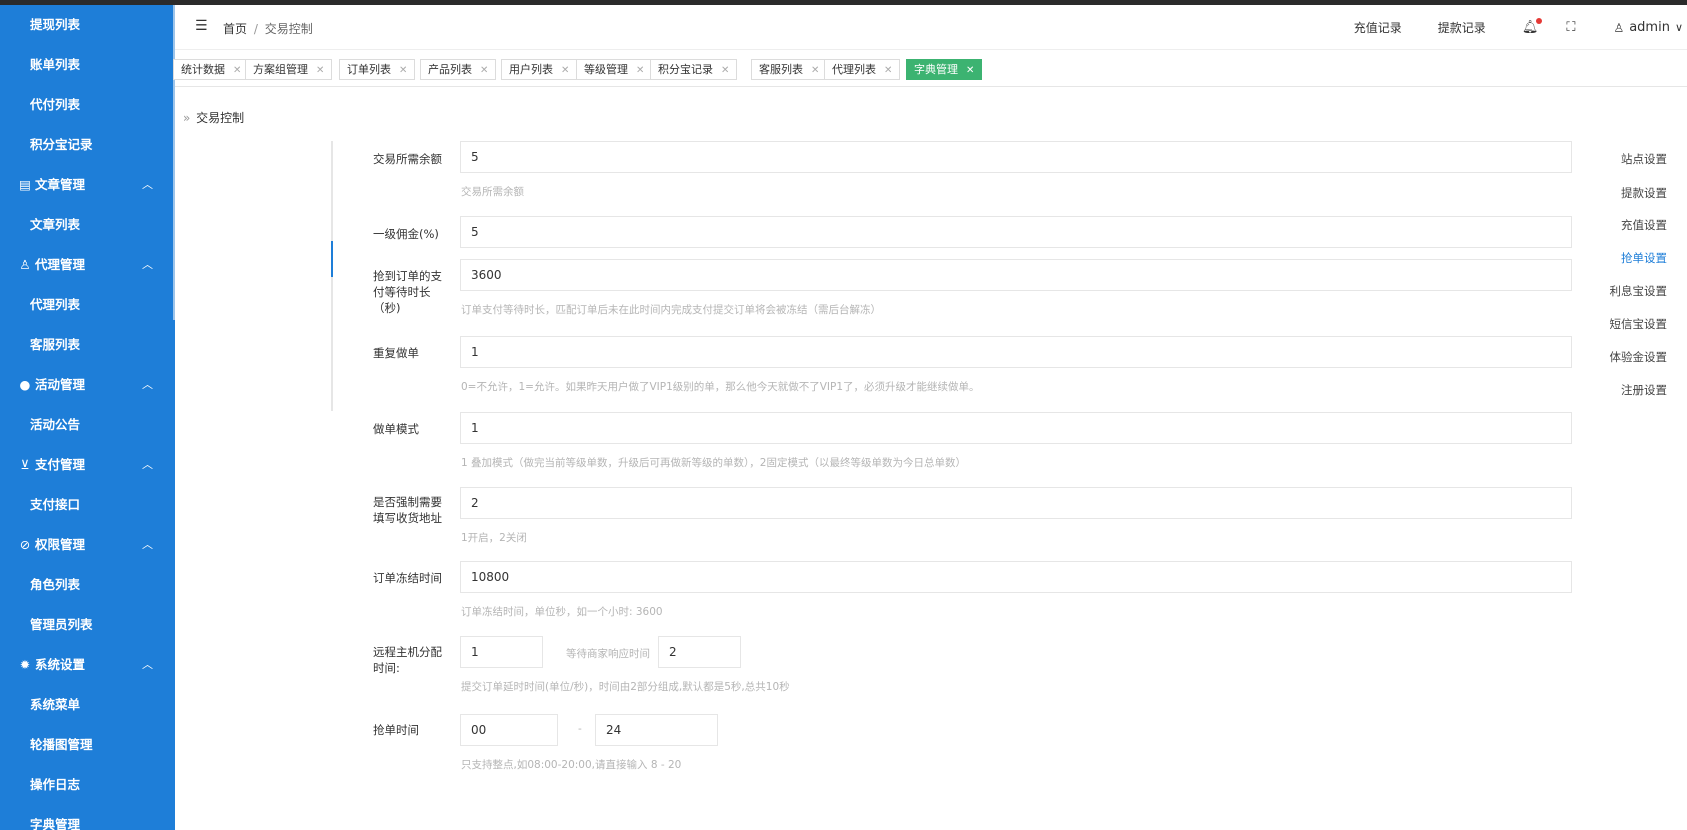  Describe the element at coordinates (87, 705) in the screenshot. I see `sidebar-item: 系统菜单` at that location.